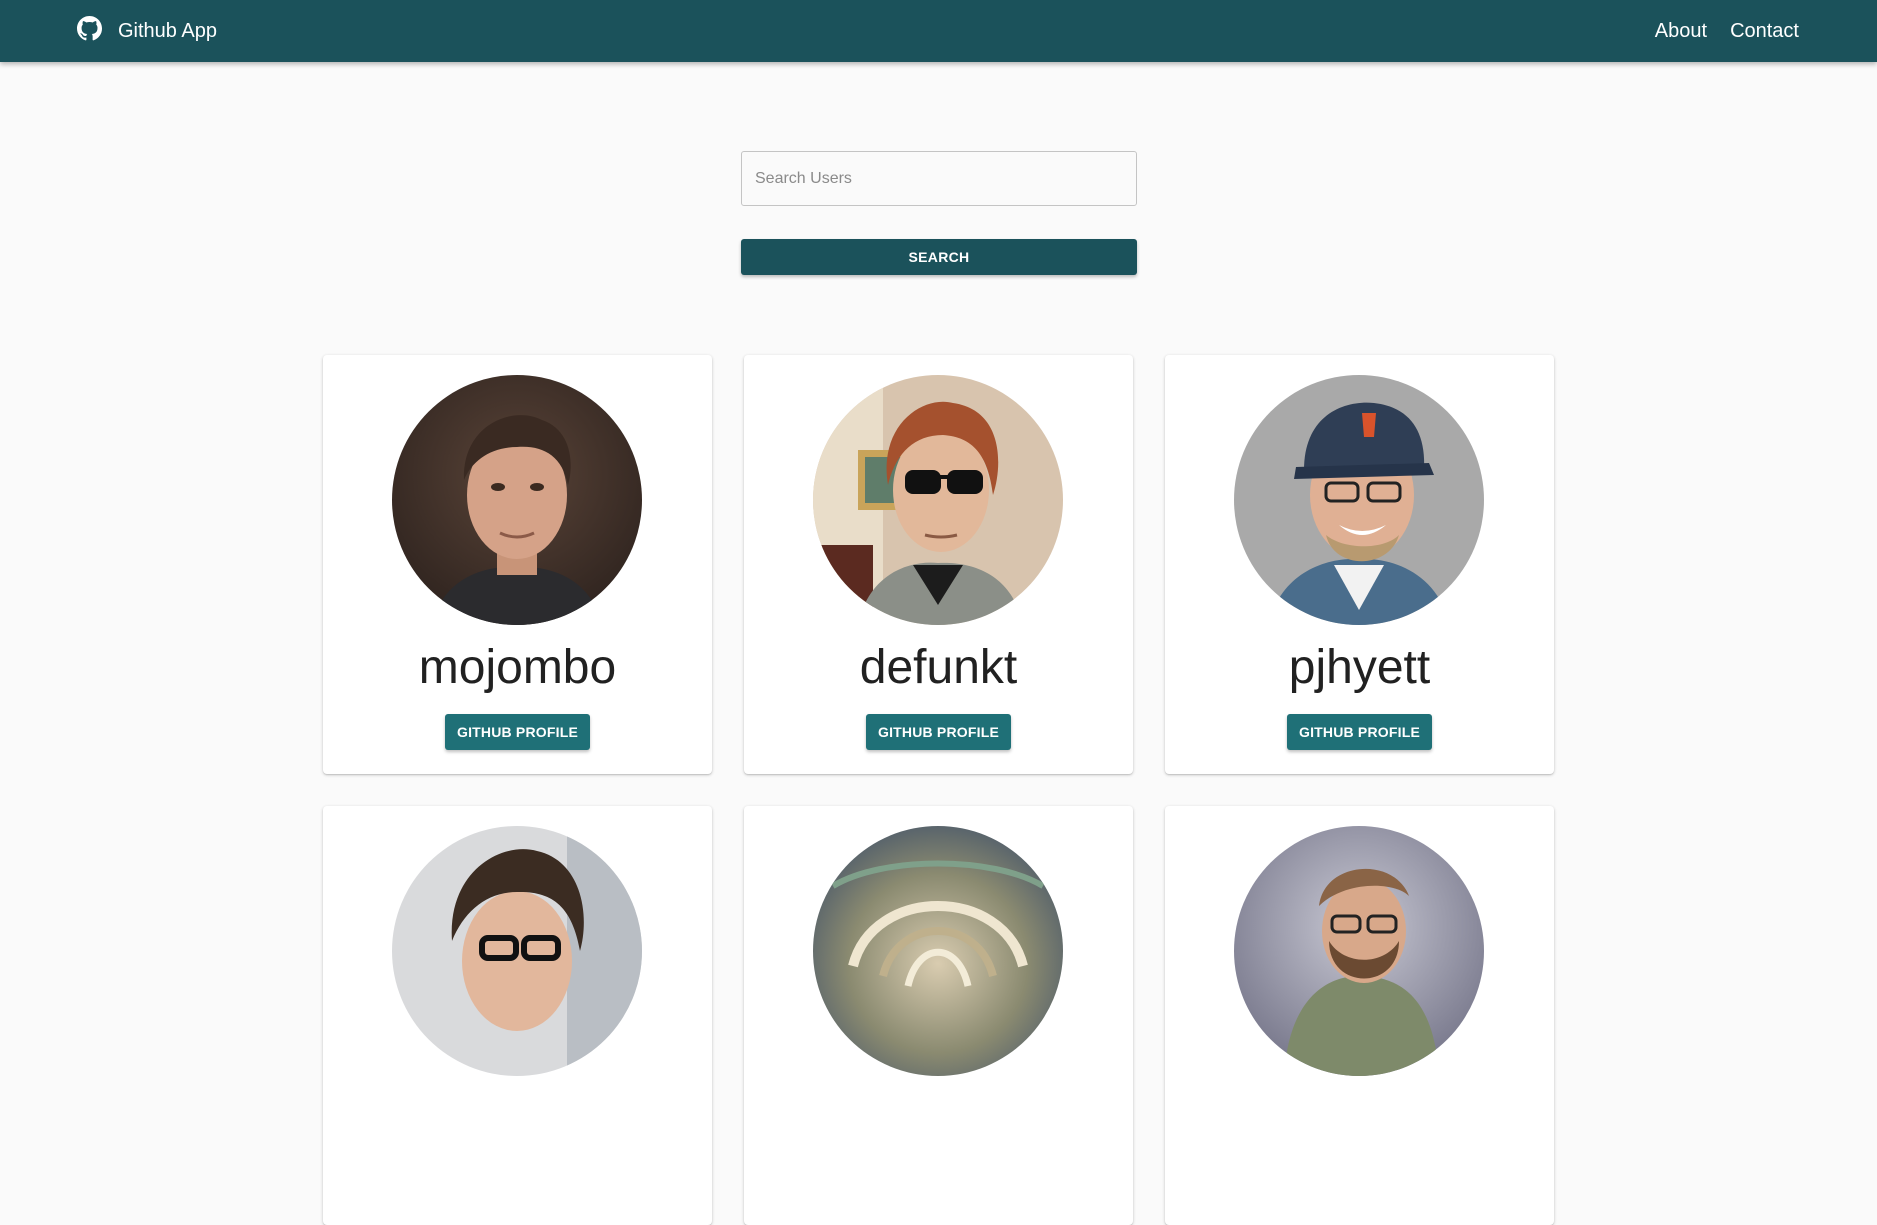  What do you see at coordinates (938, 31) in the screenshot?
I see `navbar: Github App About Contact` at bounding box center [938, 31].